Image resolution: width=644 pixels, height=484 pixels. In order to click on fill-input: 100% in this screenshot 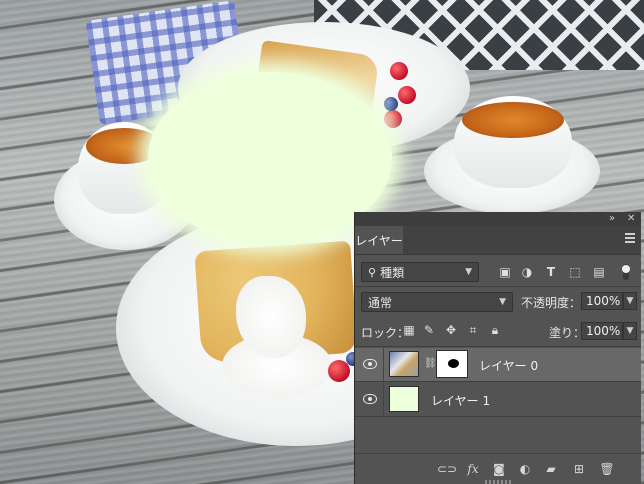, I will do `click(602, 331)`.